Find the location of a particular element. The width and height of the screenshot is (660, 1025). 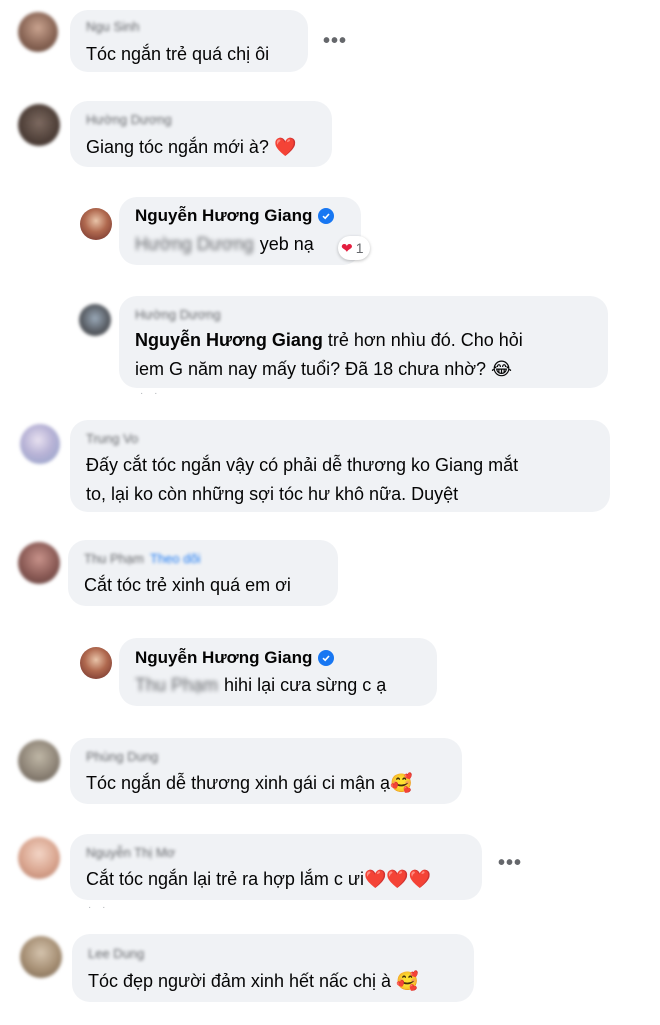

heart-emoji: ❤️ is located at coordinates (285, 147).